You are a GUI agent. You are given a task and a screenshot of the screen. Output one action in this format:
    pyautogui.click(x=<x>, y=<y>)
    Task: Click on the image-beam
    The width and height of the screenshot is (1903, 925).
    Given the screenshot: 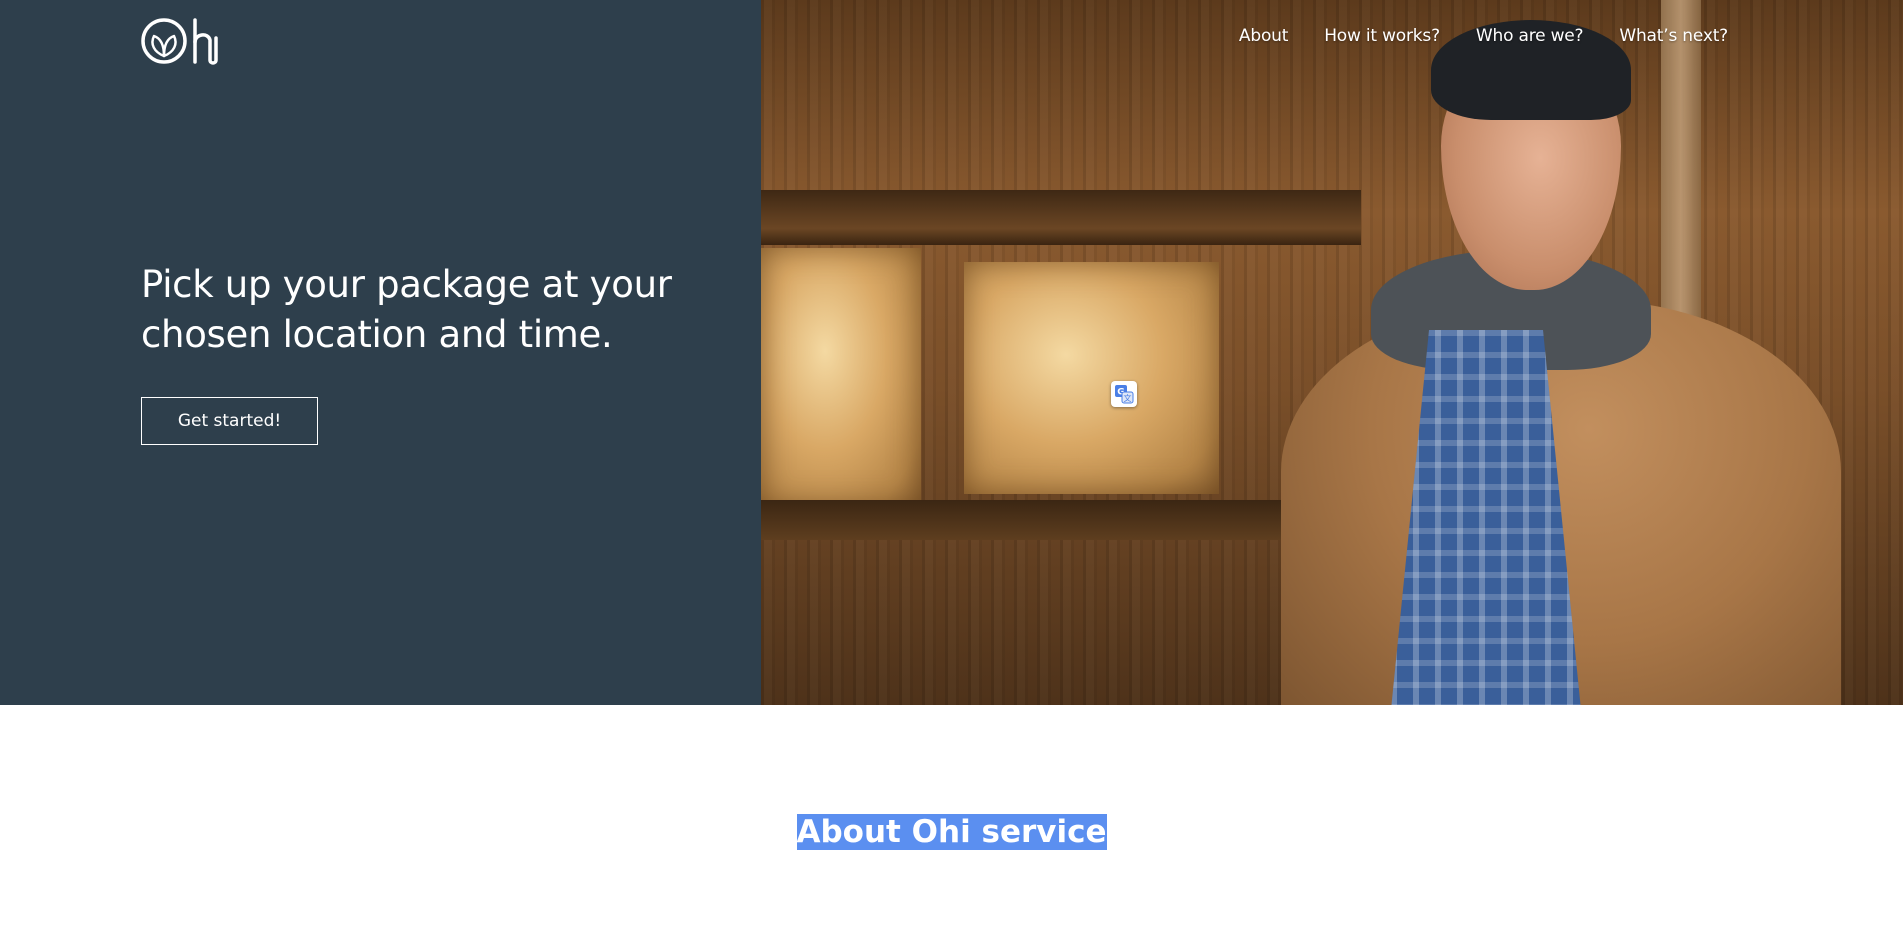 What is the action you would take?
    pyautogui.click(x=1061, y=217)
    